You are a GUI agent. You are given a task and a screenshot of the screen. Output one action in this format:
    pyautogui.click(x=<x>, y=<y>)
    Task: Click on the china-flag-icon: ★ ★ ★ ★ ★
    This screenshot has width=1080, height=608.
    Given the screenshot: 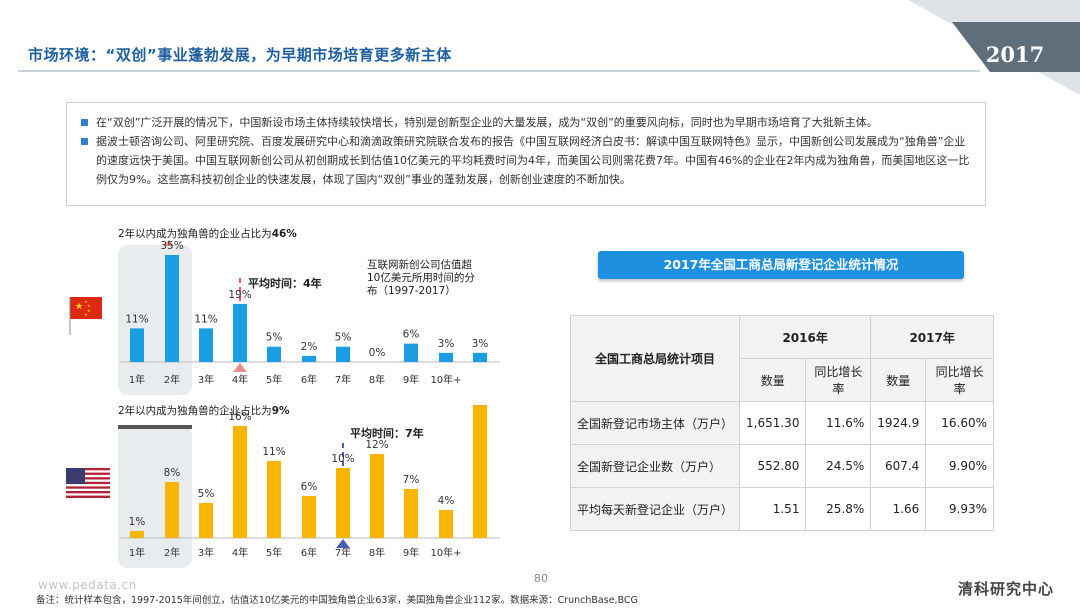 What is the action you would take?
    pyautogui.click(x=85, y=316)
    